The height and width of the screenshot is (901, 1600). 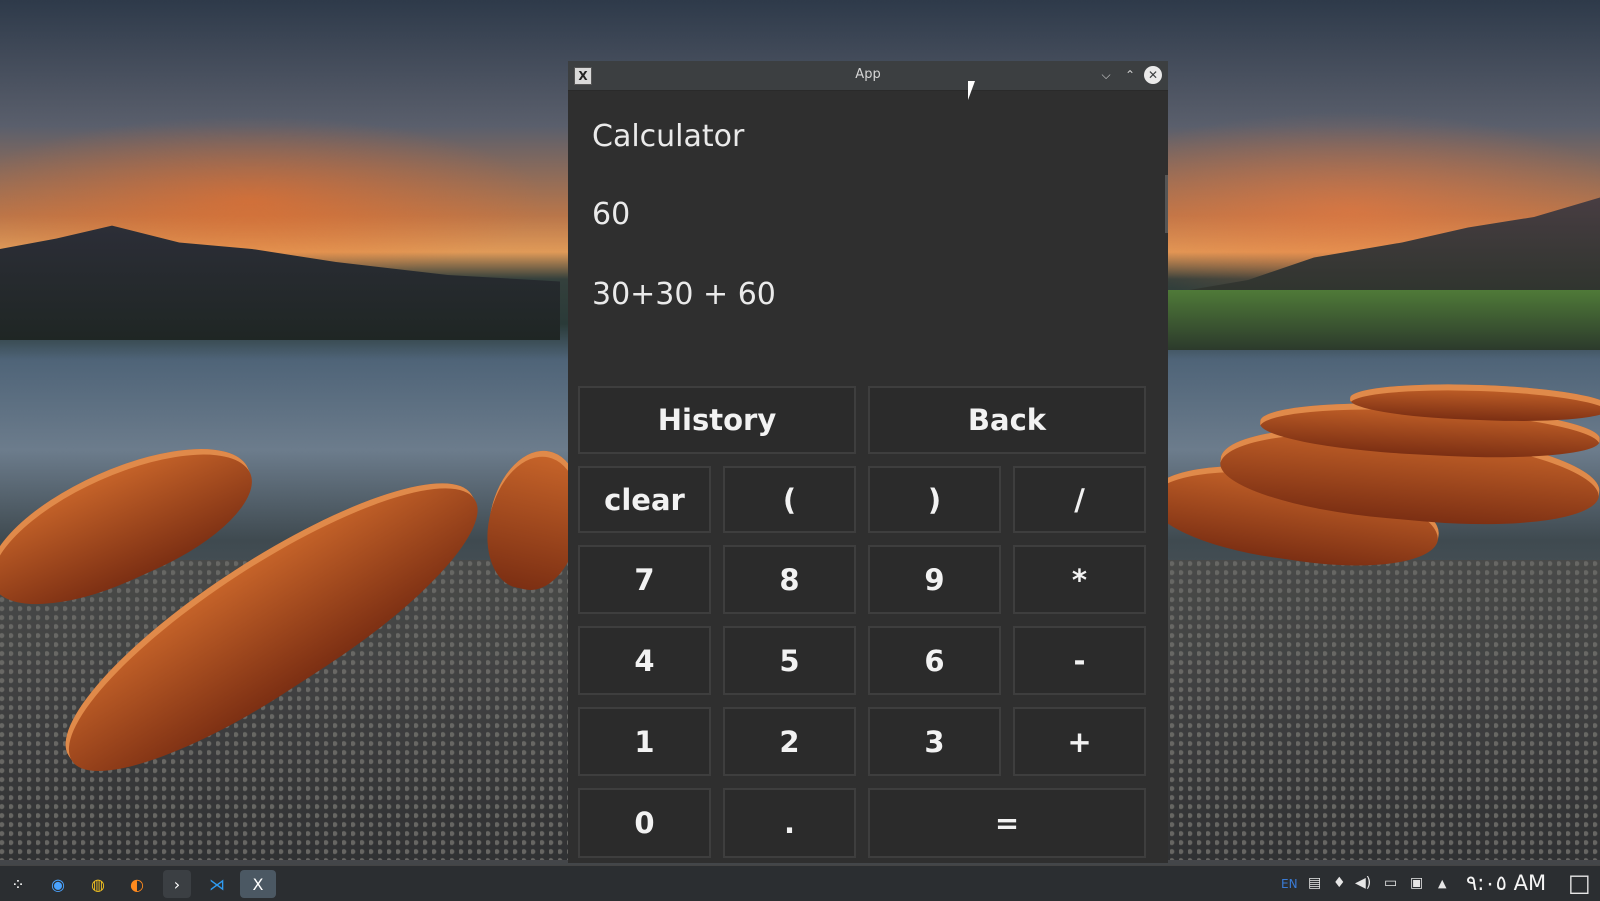 I want to click on clear-button: clear, so click(x=644, y=499).